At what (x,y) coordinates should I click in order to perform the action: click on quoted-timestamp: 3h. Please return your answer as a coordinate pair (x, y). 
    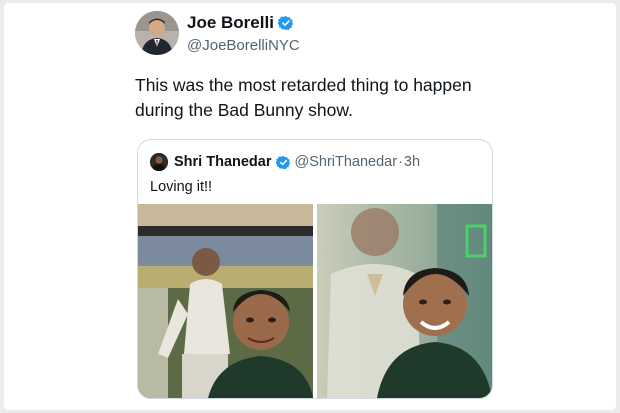
    Looking at the image, I should click on (412, 162).